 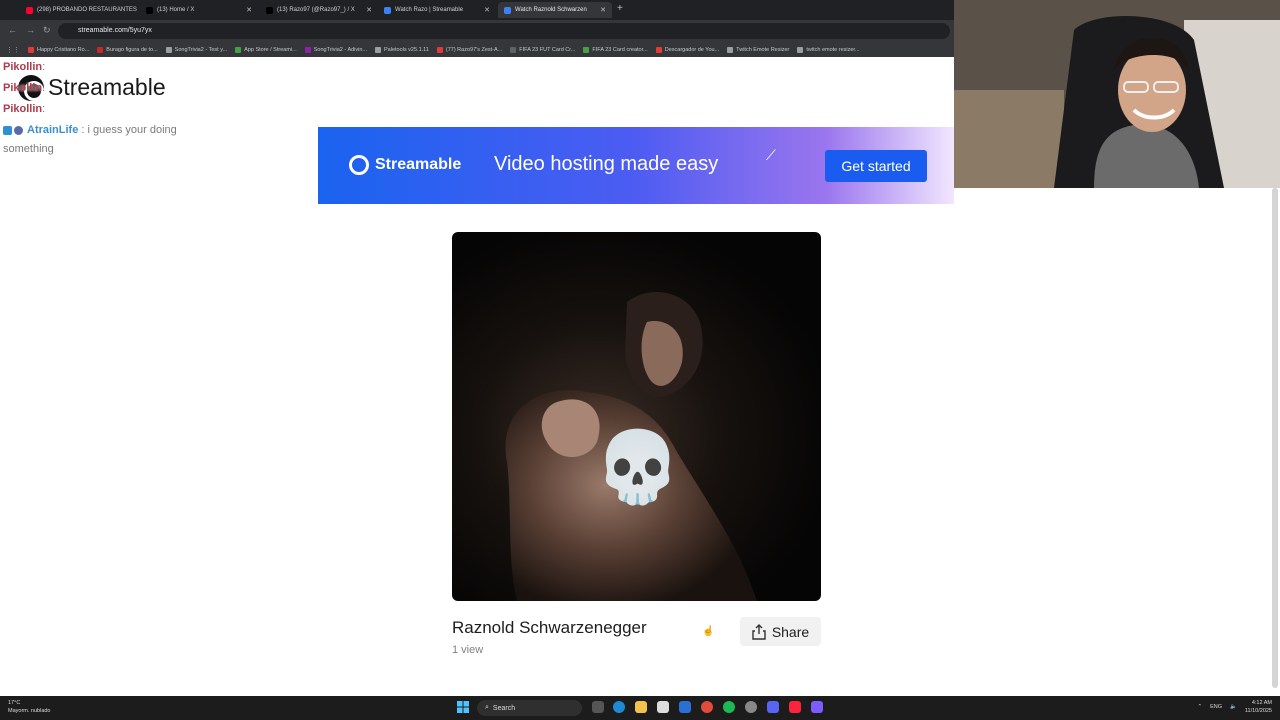 What do you see at coordinates (598, 707) in the screenshot?
I see `task-view-icon` at bounding box center [598, 707].